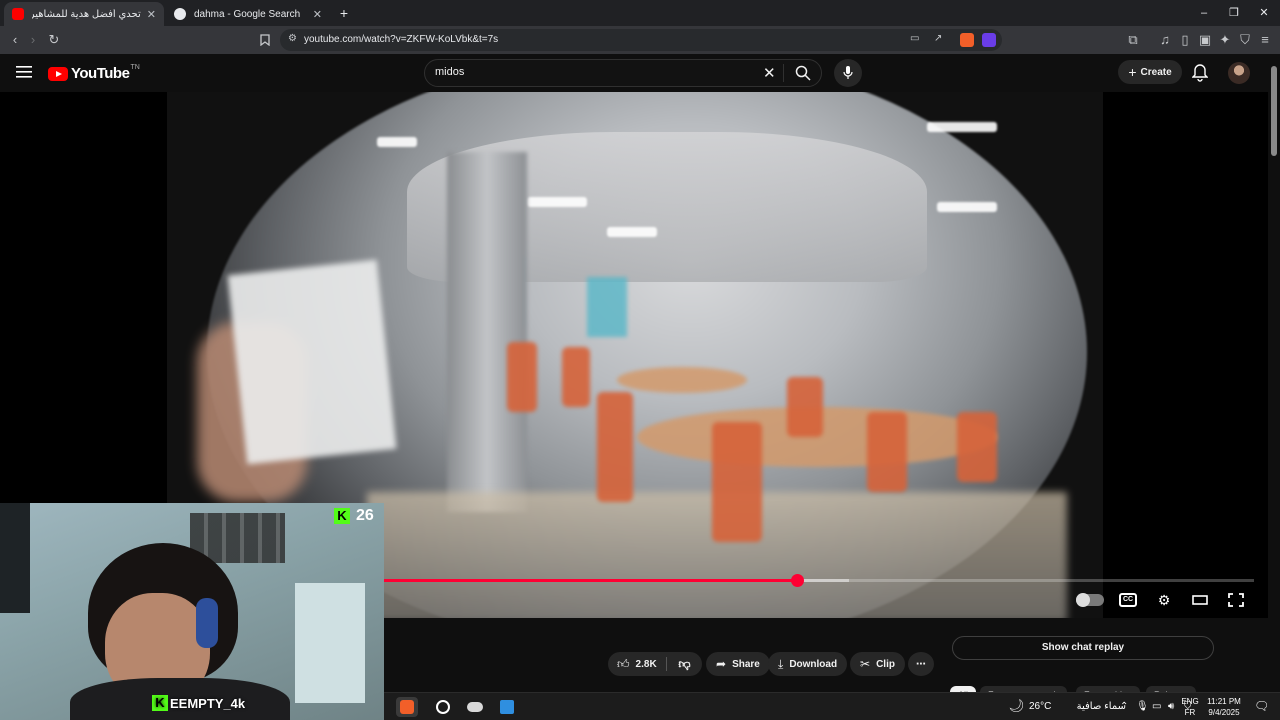  What do you see at coordinates (1274, 373) in the screenshot?
I see `page-scrollbar` at bounding box center [1274, 373].